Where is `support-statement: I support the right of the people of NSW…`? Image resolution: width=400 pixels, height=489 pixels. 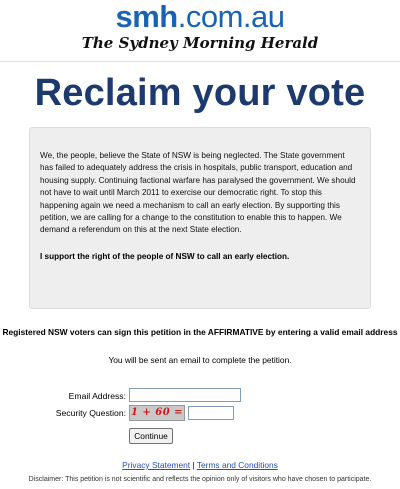 support-statement: I support the right of the people of NSW… is located at coordinates (165, 256).